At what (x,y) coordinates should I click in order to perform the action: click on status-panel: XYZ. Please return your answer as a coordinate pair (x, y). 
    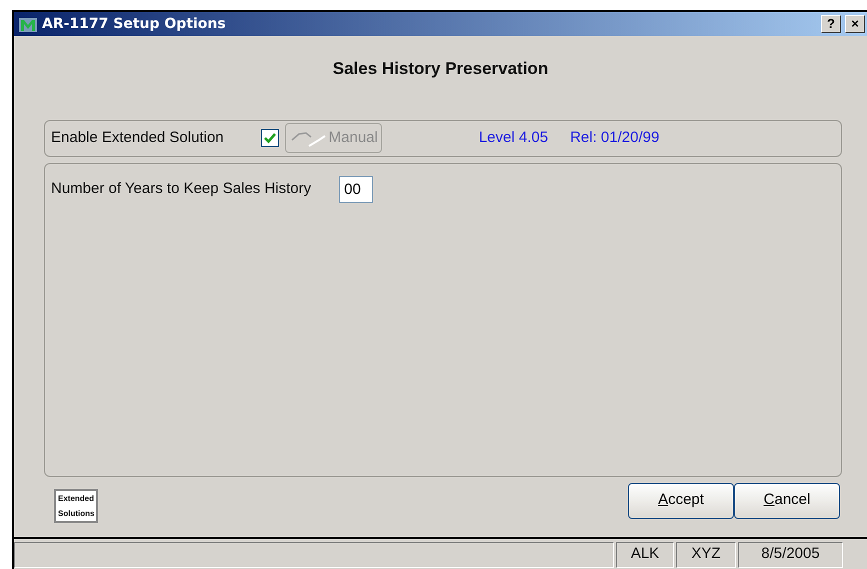
    Looking at the image, I should click on (706, 555).